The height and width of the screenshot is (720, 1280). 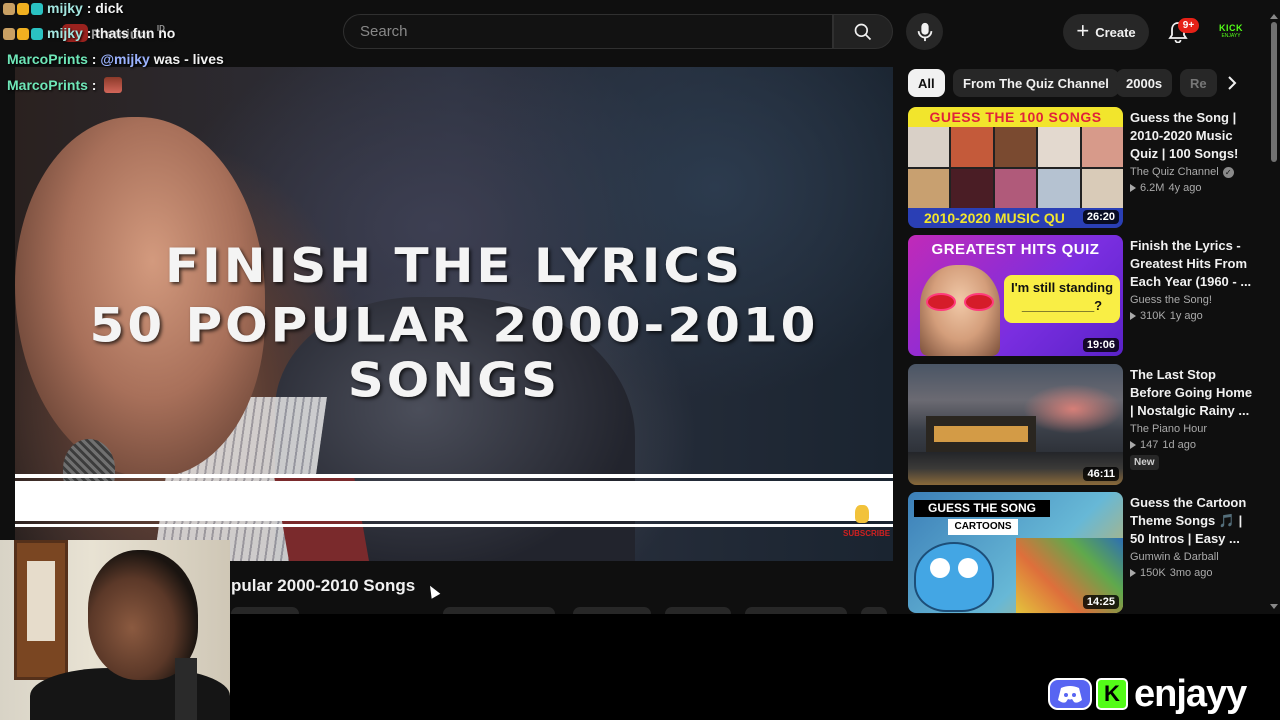 I want to click on channel-name: Guess the Song!, so click(x=1194, y=300).